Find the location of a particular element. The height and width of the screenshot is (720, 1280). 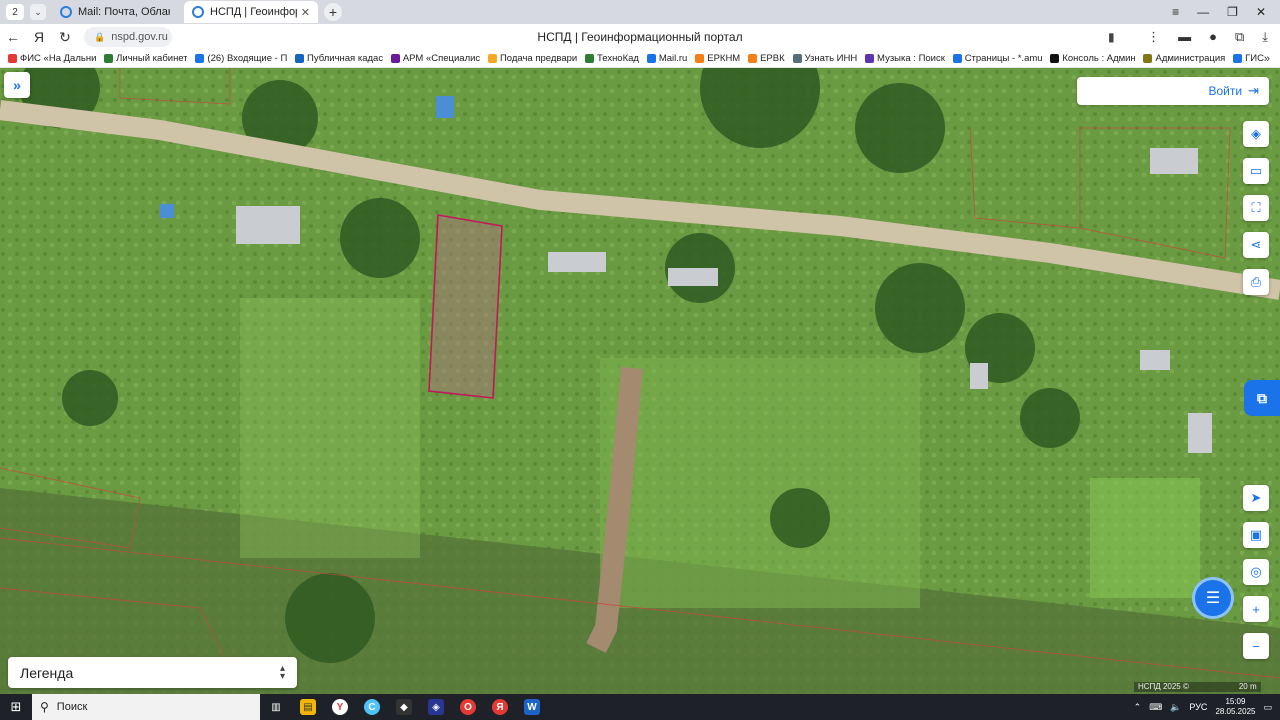

mail-favicon-icon is located at coordinates (66, 12).